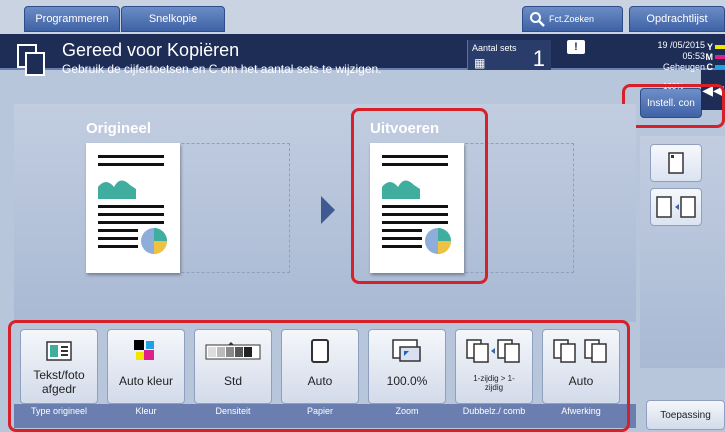  Describe the element at coordinates (709, 47) in the screenshot. I see `toner-y-label: Y` at that location.